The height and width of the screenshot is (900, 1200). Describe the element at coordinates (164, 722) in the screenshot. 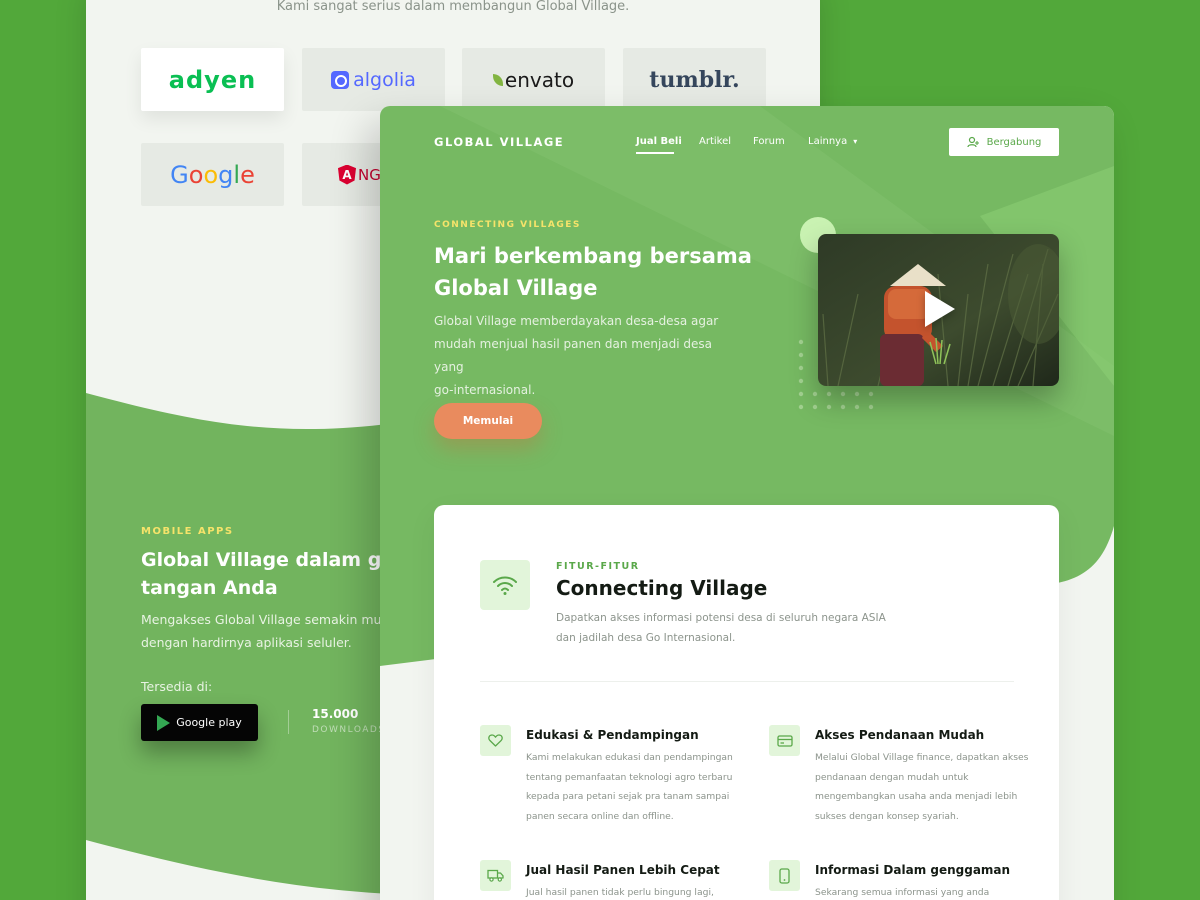

I see `google-play-icon` at that location.